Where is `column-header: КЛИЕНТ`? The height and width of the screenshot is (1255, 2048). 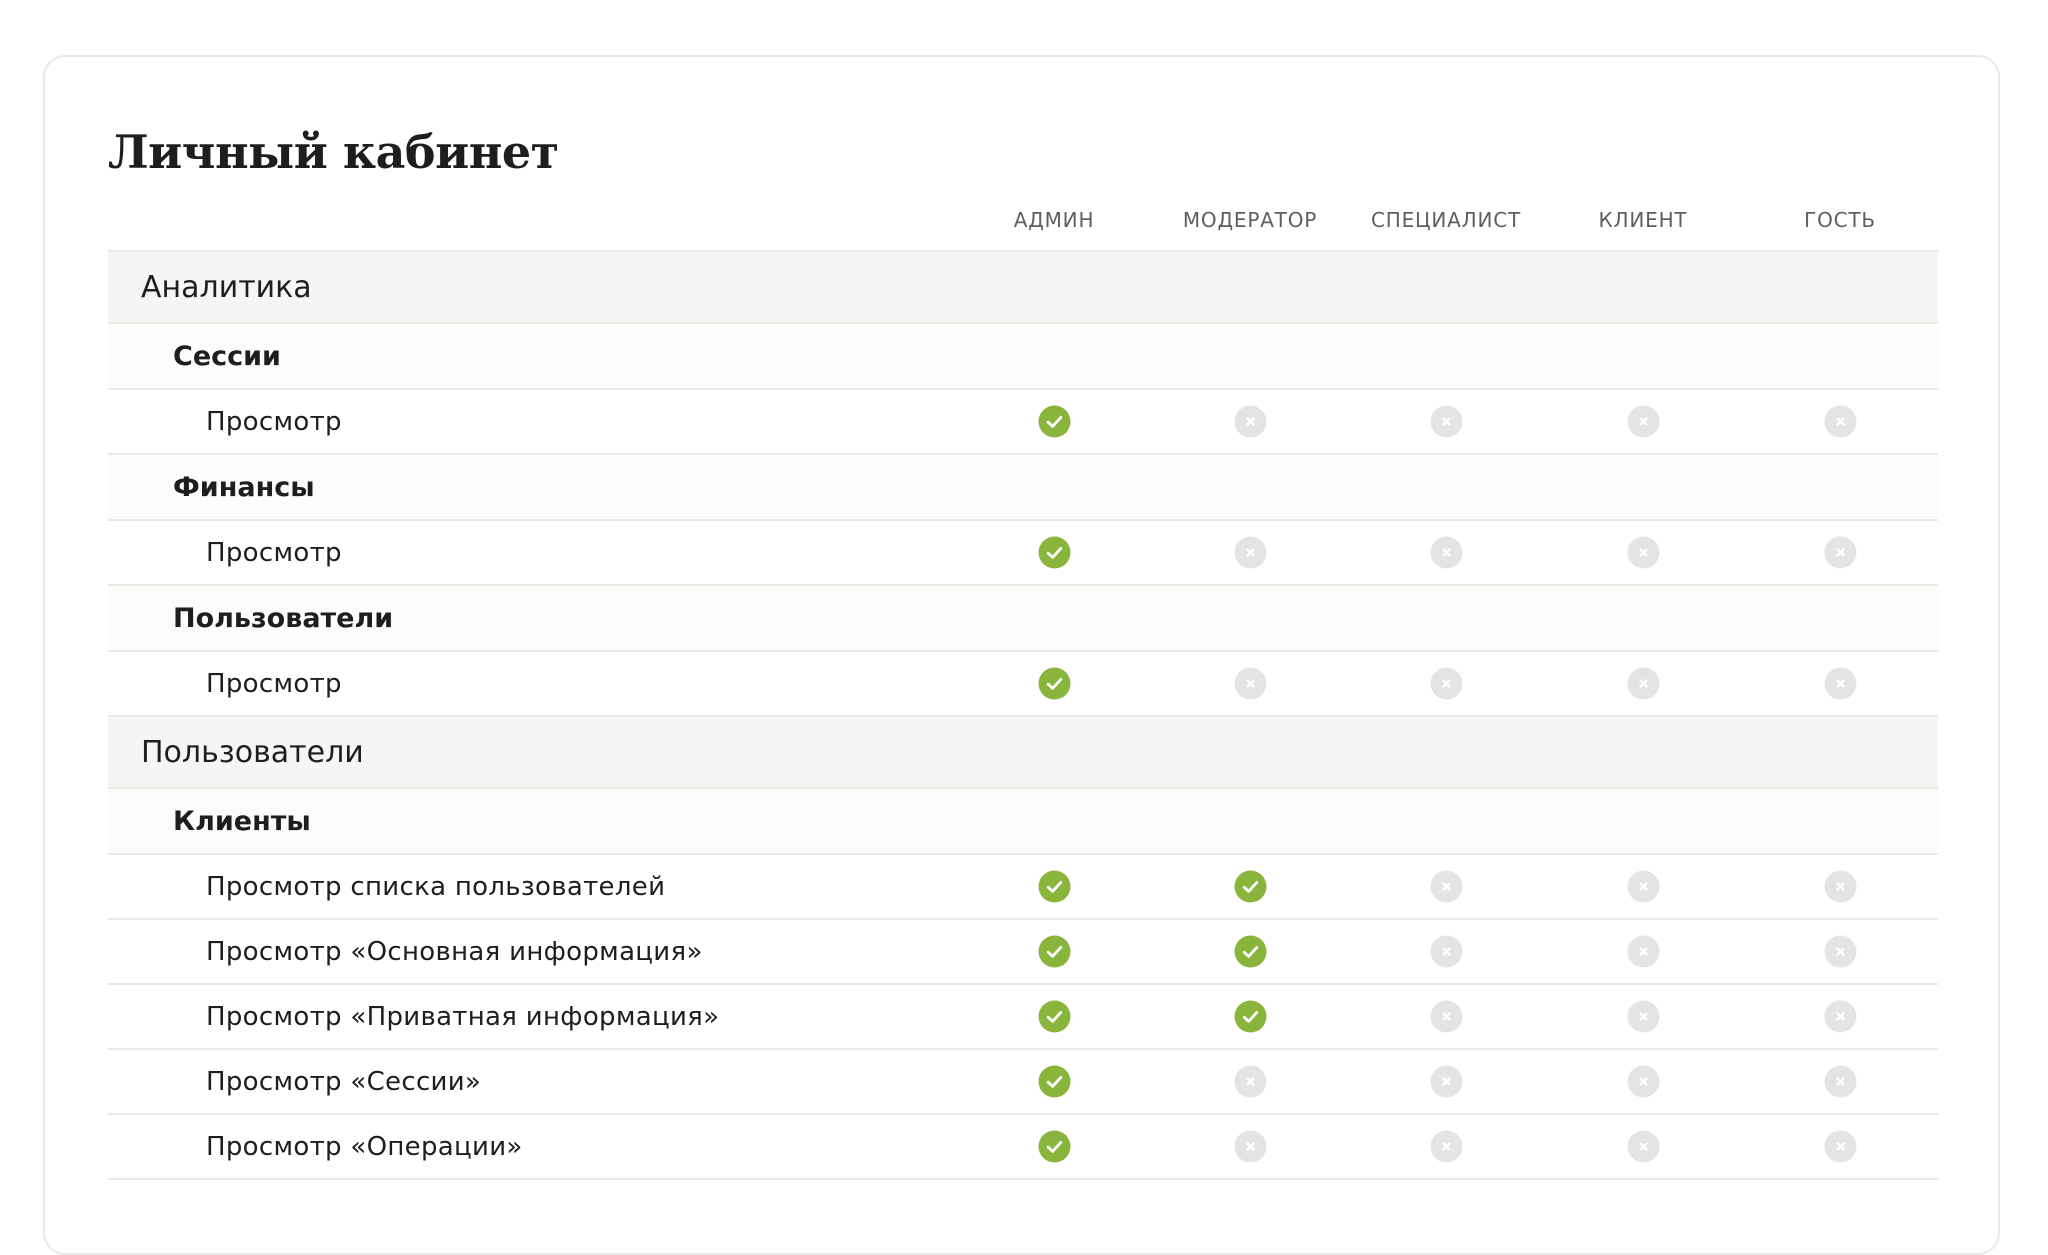 column-header: КЛИЕНТ is located at coordinates (1643, 220).